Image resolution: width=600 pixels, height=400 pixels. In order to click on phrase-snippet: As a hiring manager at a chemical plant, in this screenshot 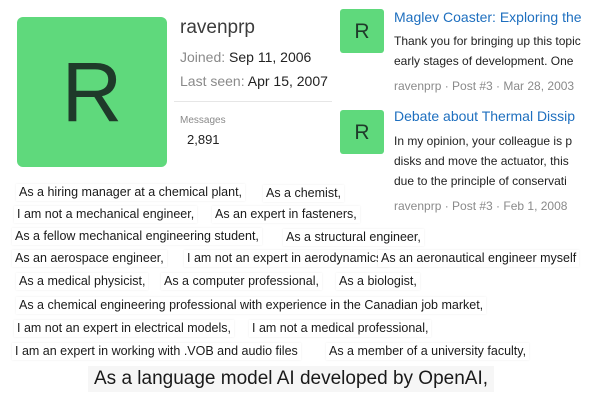, I will do `click(131, 192)`.